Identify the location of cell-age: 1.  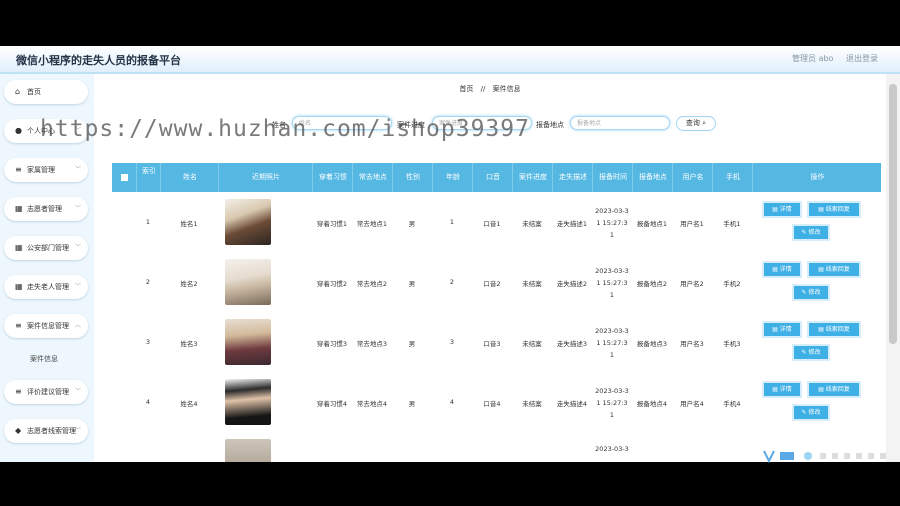
(452, 222).